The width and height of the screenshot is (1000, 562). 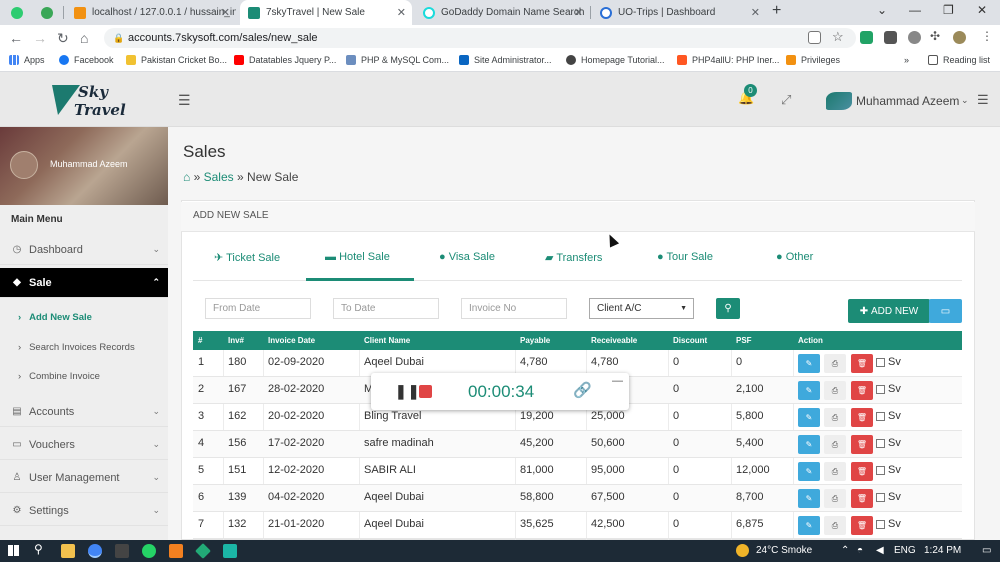 I want to click on clock: 1:24 PM, so click(x=942, y=550).